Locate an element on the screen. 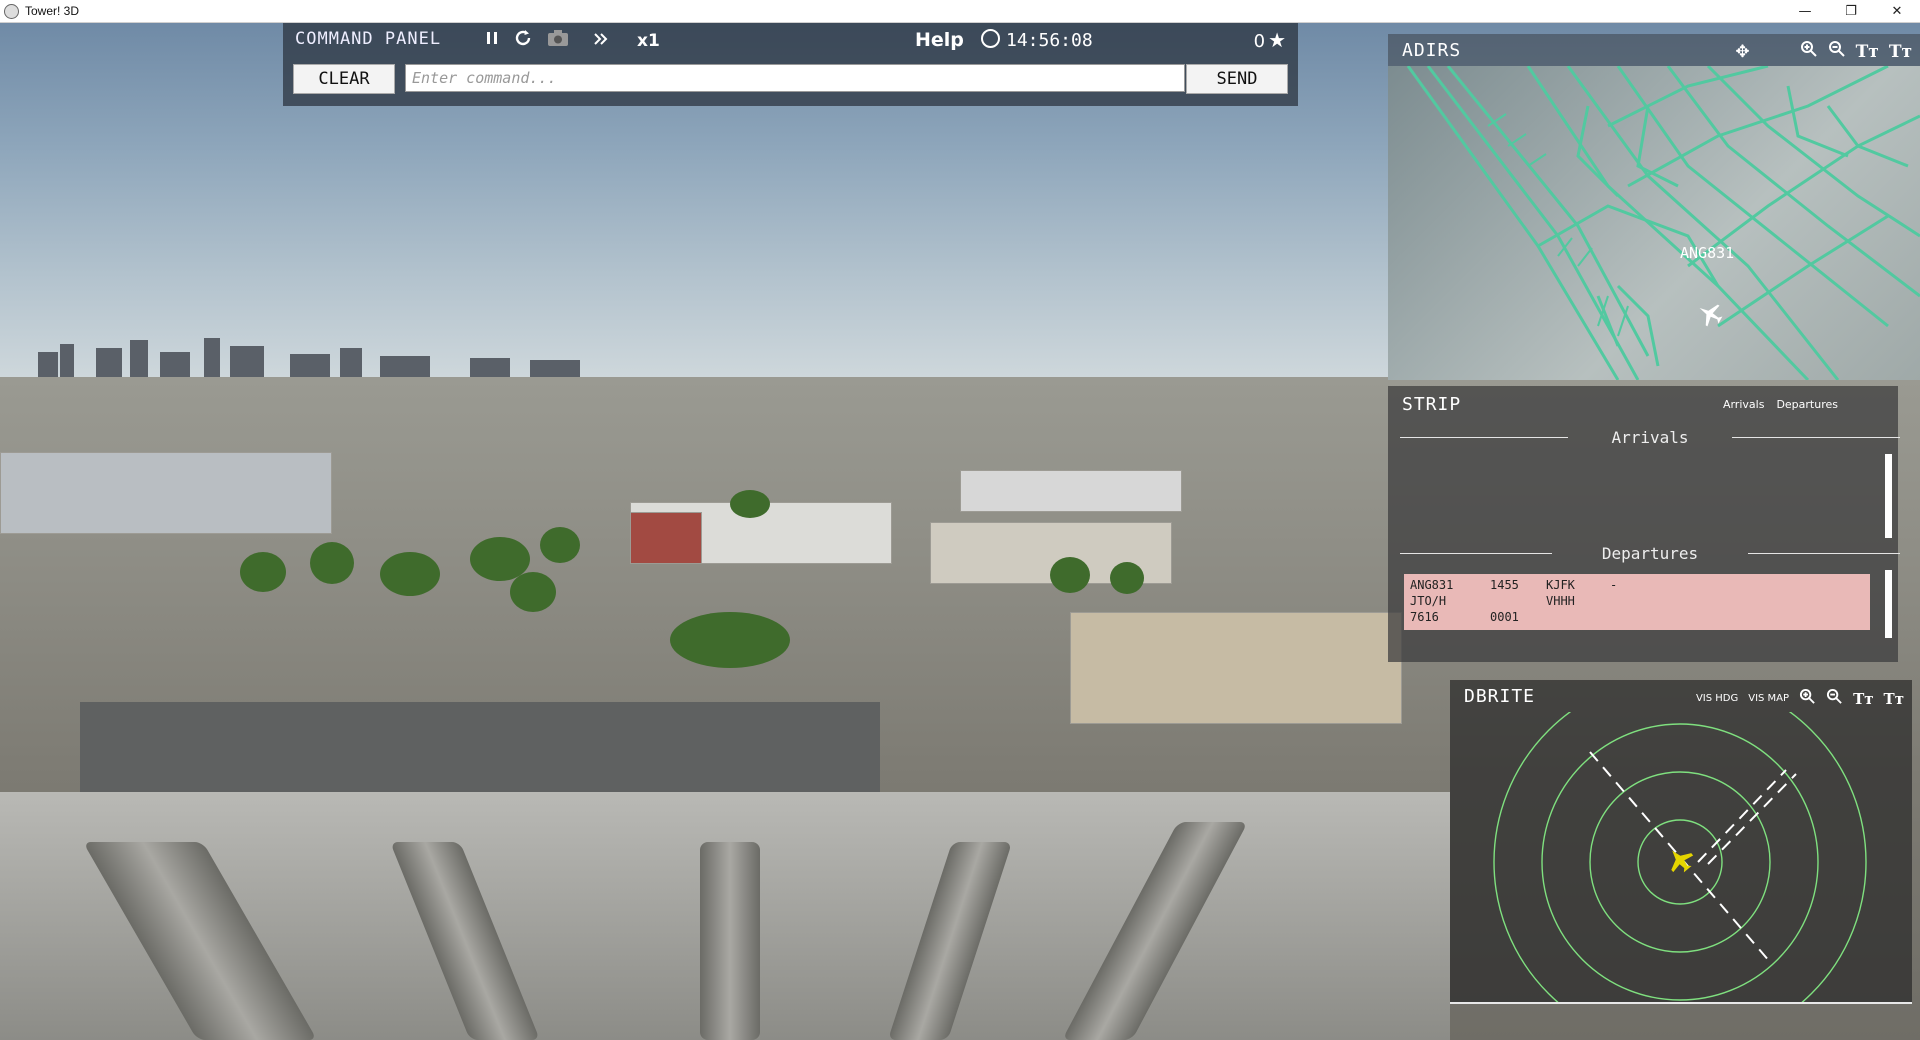 Image resolution: width=1920 pixels, height=1040 pixels. vis-hdg-button: VIS HDG is located at coordinates (1717, 698).